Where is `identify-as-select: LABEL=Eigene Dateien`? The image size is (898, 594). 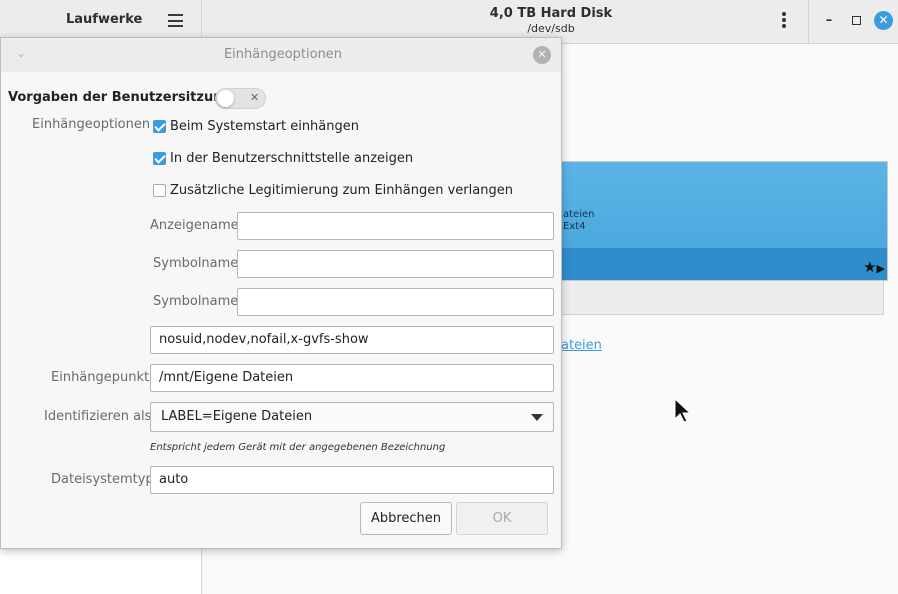
identify-as-select: LABEL=Eigene Dateien is located at coordinates (352, 417).